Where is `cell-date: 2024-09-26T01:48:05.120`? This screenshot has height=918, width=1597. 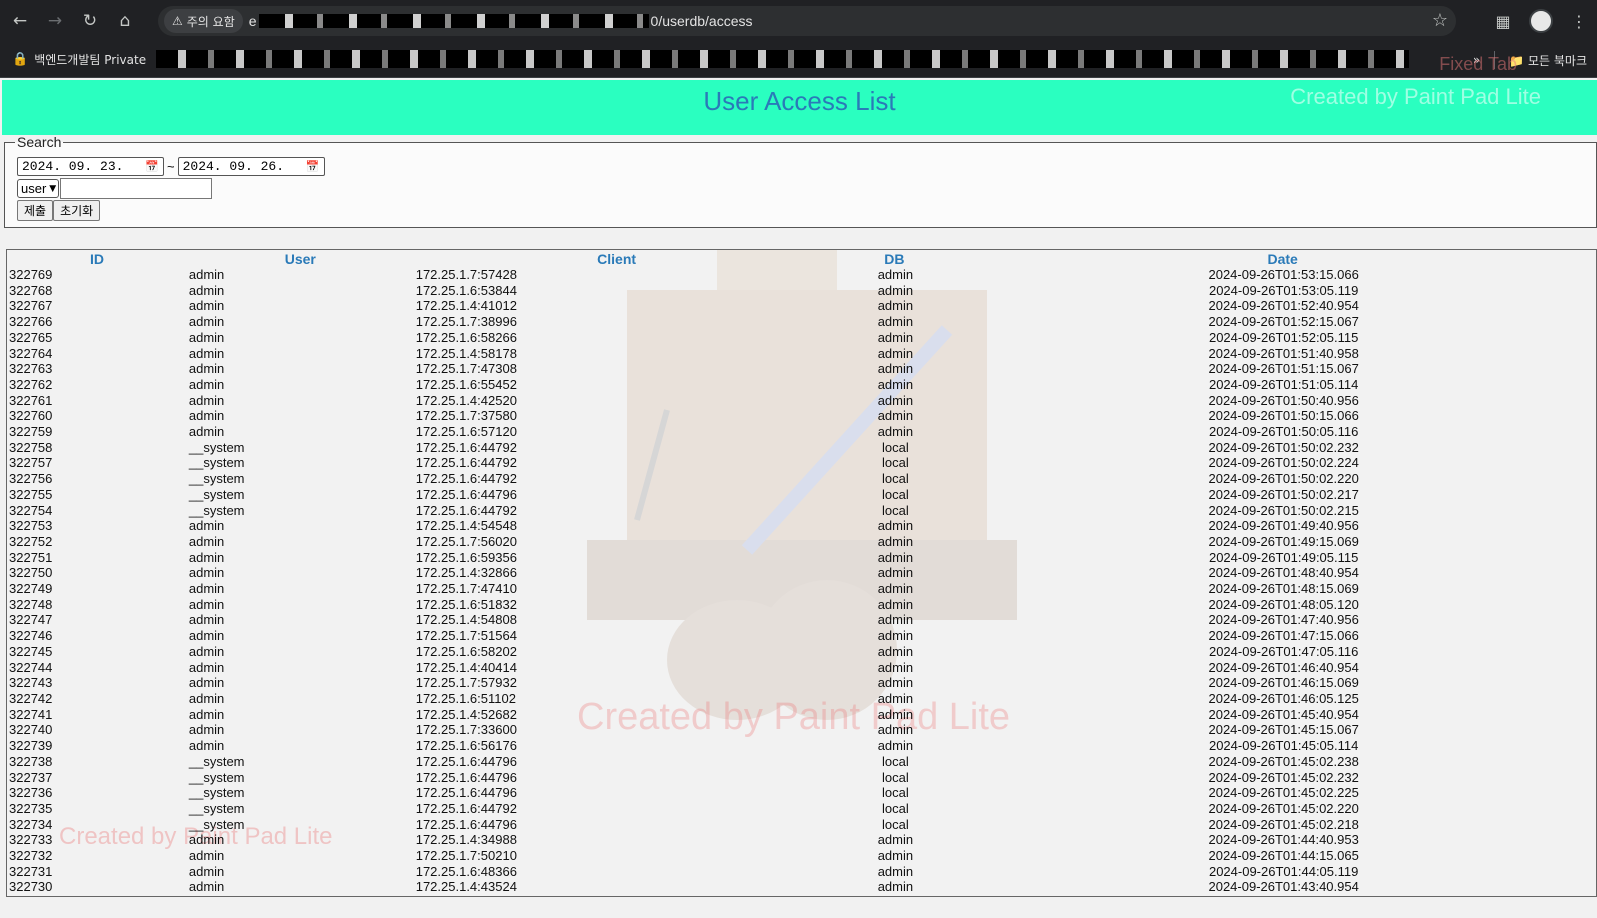 cell-date: 2024-09-26T01:48:05.120 is located at coordinates (1283, 604).